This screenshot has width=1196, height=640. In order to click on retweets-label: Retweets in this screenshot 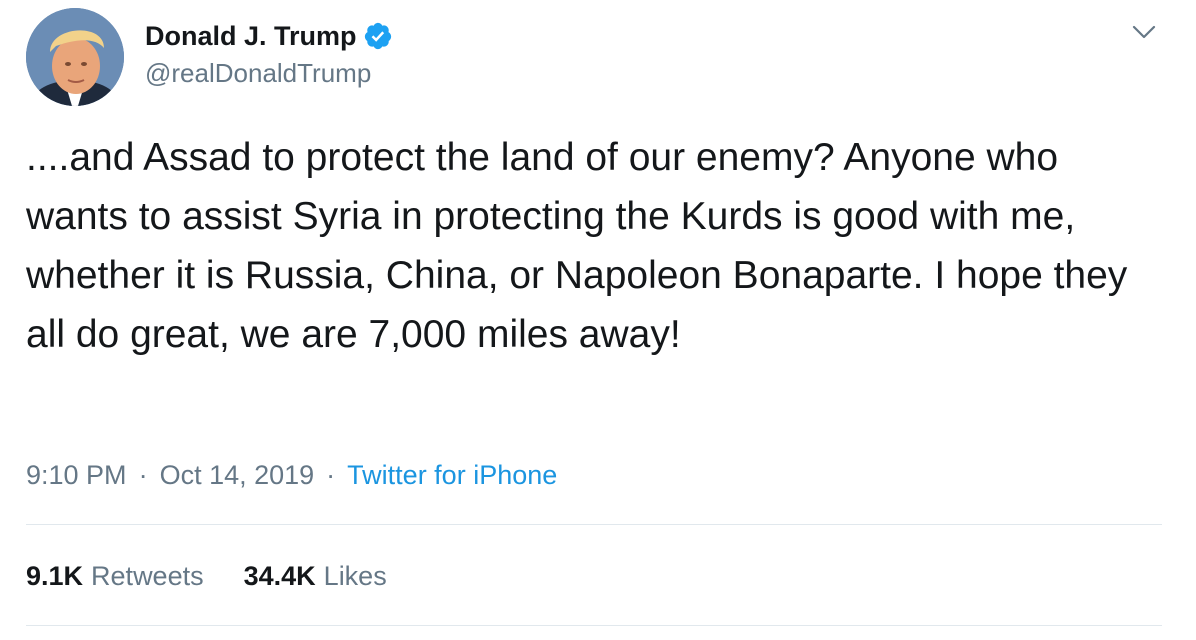, I will do `click(147, 575)`.